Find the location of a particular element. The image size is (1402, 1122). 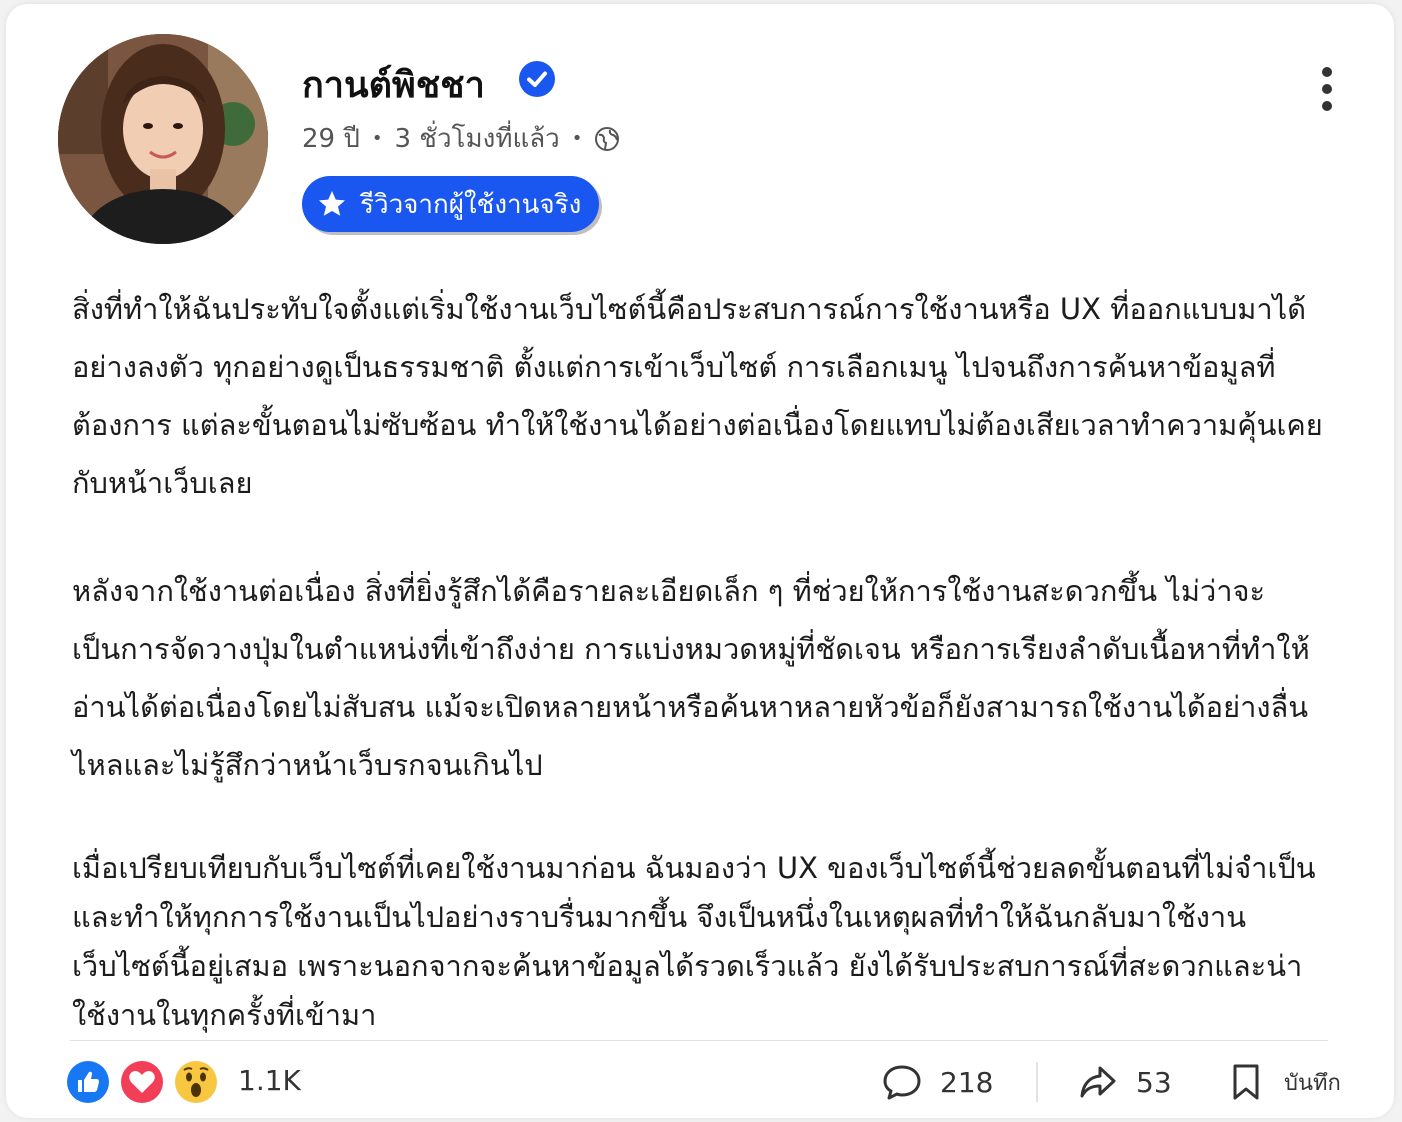

save-label: บันทึก is located at coordinates (1312, 1083).